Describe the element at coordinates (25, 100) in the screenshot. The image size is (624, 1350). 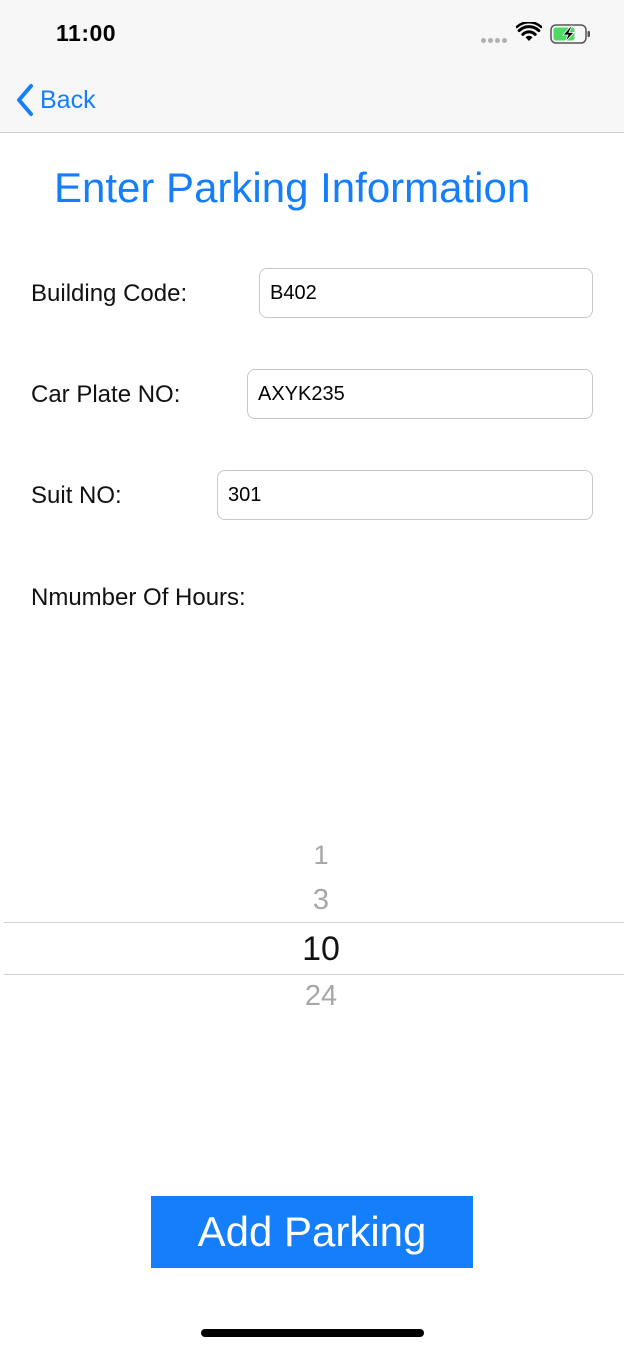
I see `chevron-left-icon` at that location.